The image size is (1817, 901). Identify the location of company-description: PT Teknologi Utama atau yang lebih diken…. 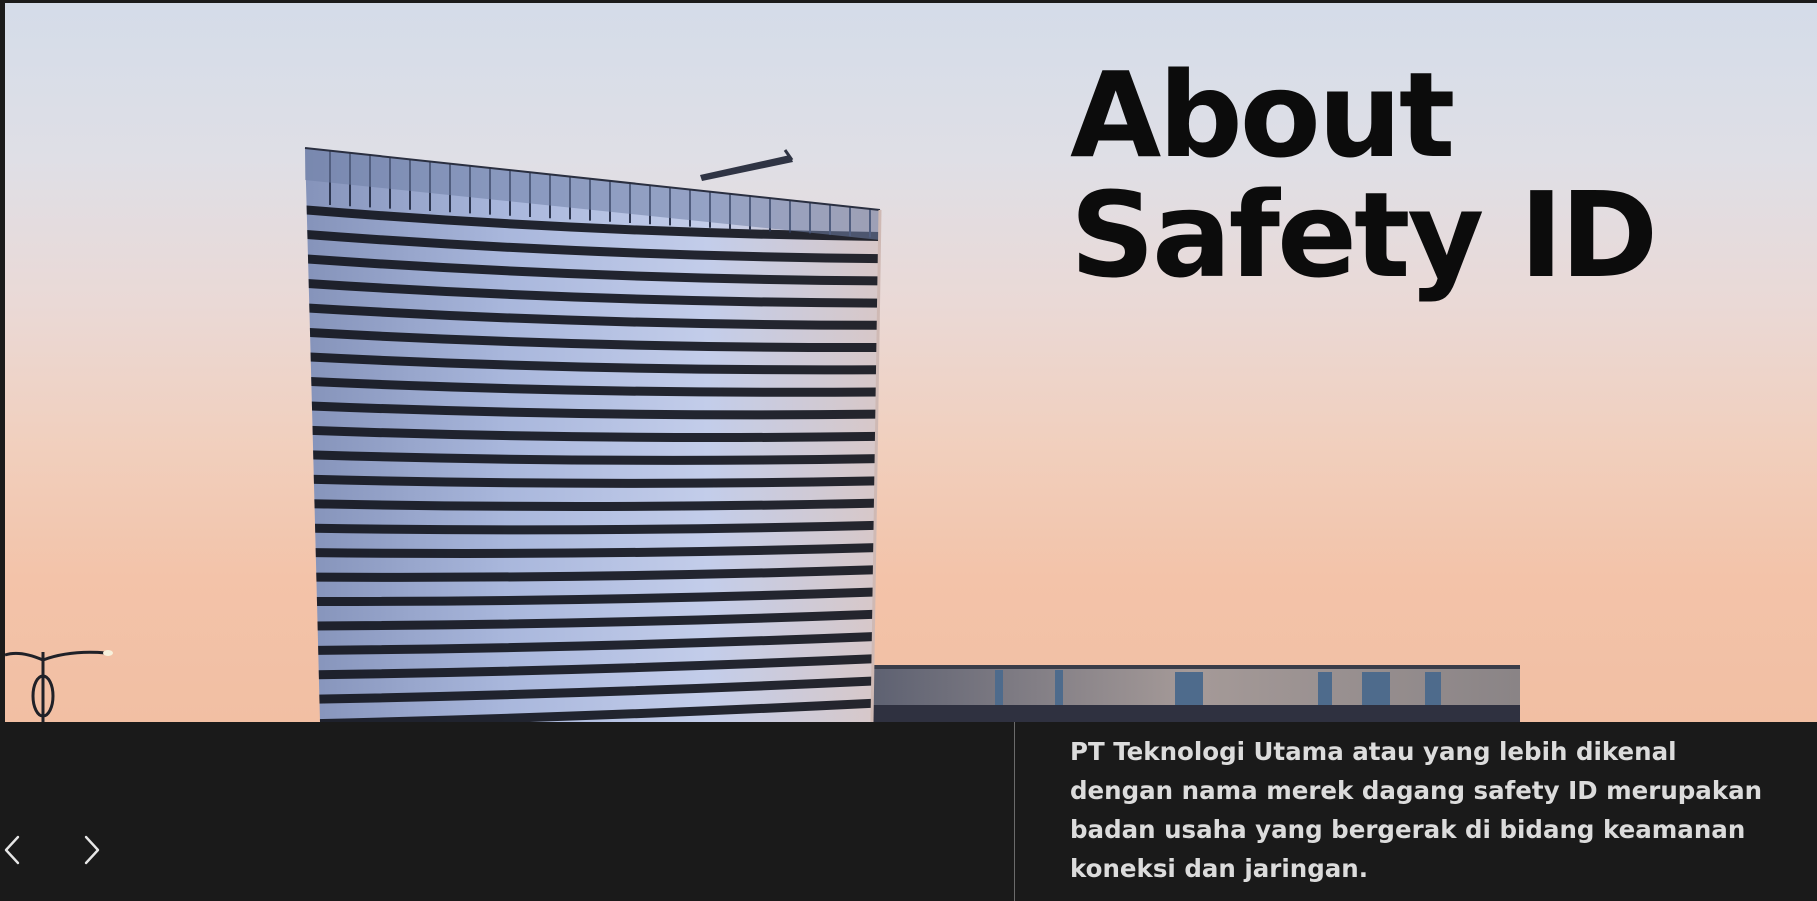
(1416, 810).